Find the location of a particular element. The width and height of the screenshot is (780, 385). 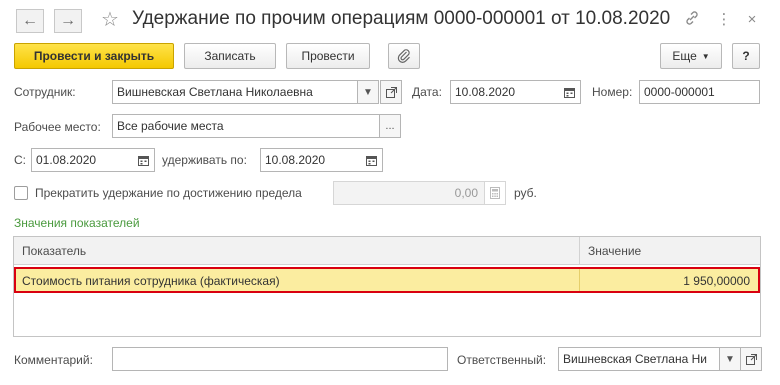

link-icon-svg is located at coordinates (692, 18).